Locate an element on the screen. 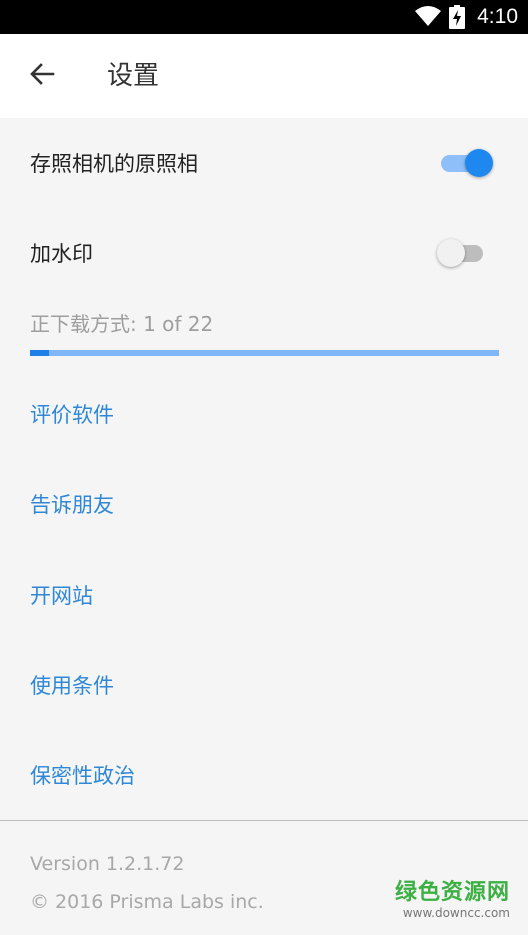  back-button is located at coordinates (42, 76).